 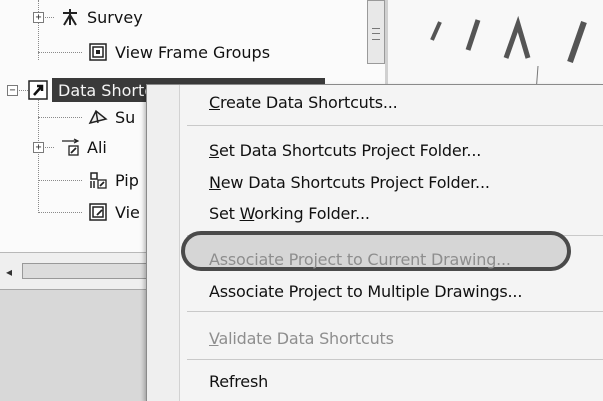 I want to click on tree-horizontal-scrollbar: ◂, so click(x=85, y=270).